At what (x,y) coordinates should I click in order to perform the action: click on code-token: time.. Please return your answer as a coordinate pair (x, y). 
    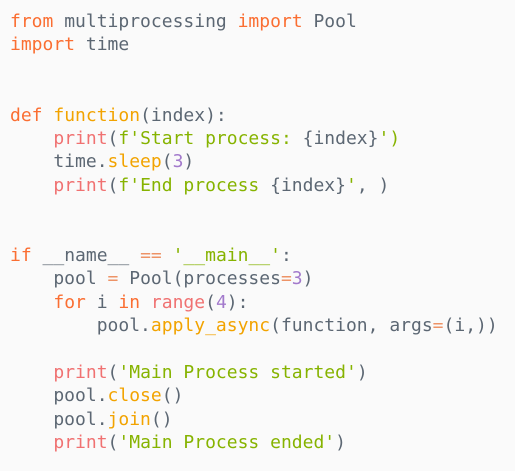
    Looking at the image, I should click on (59, 162).